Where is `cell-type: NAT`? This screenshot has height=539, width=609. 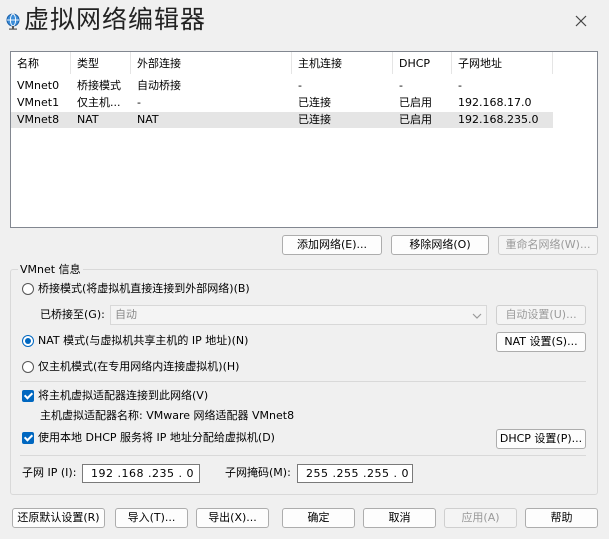 cell-type: NAT is located at coordinates (88, 119).